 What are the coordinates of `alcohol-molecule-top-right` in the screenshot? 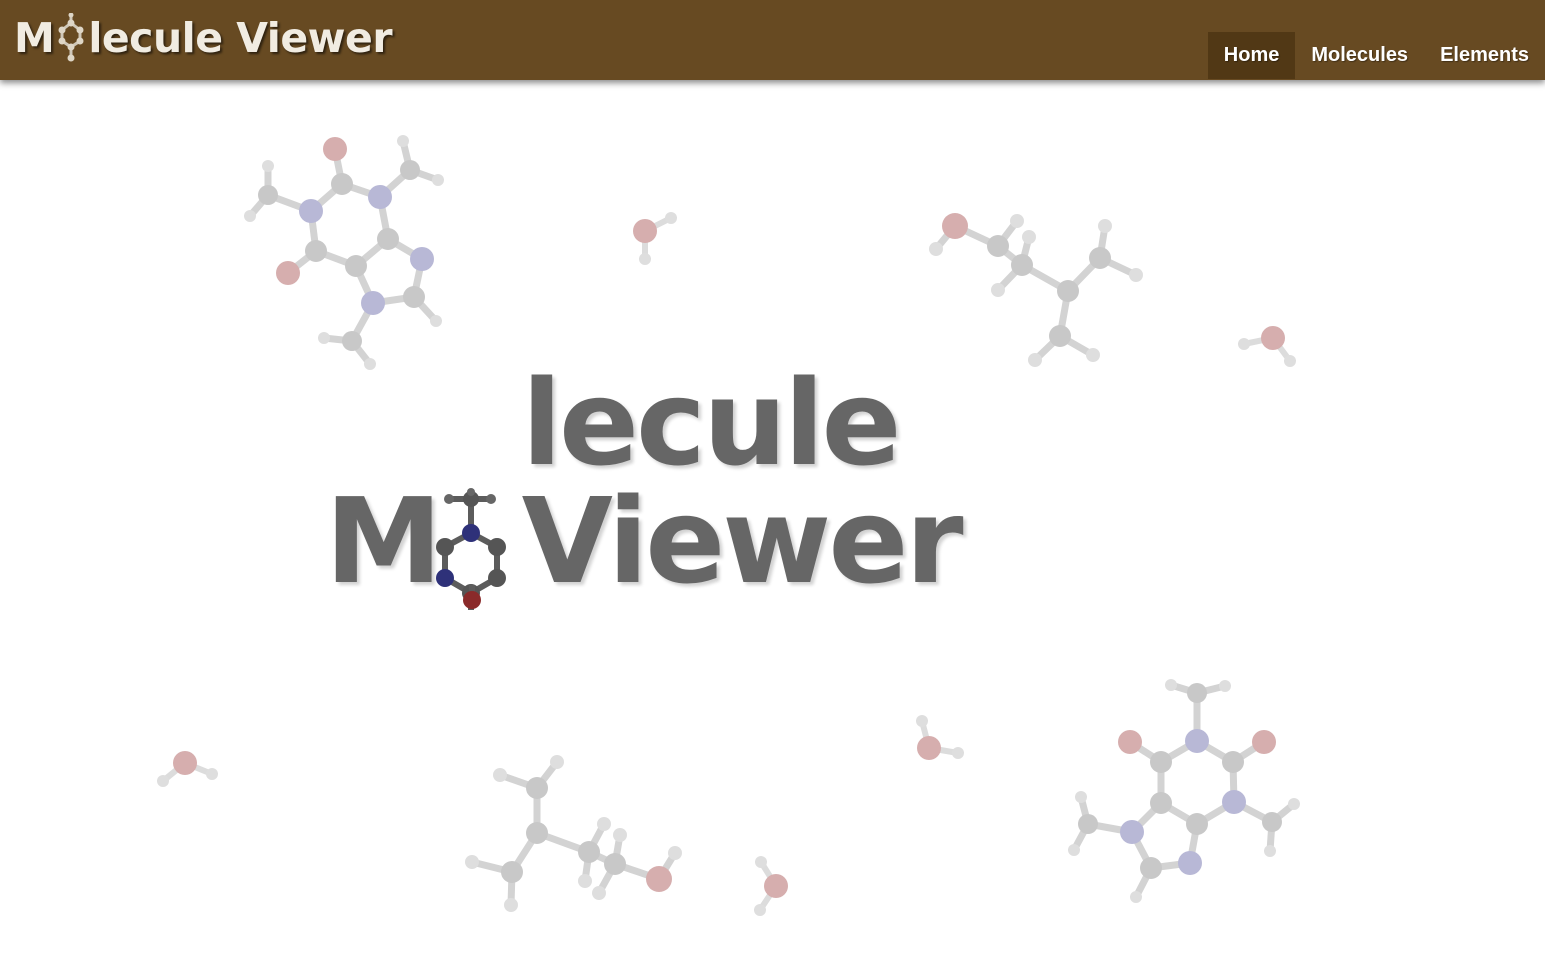 It's located at (1036, 290).